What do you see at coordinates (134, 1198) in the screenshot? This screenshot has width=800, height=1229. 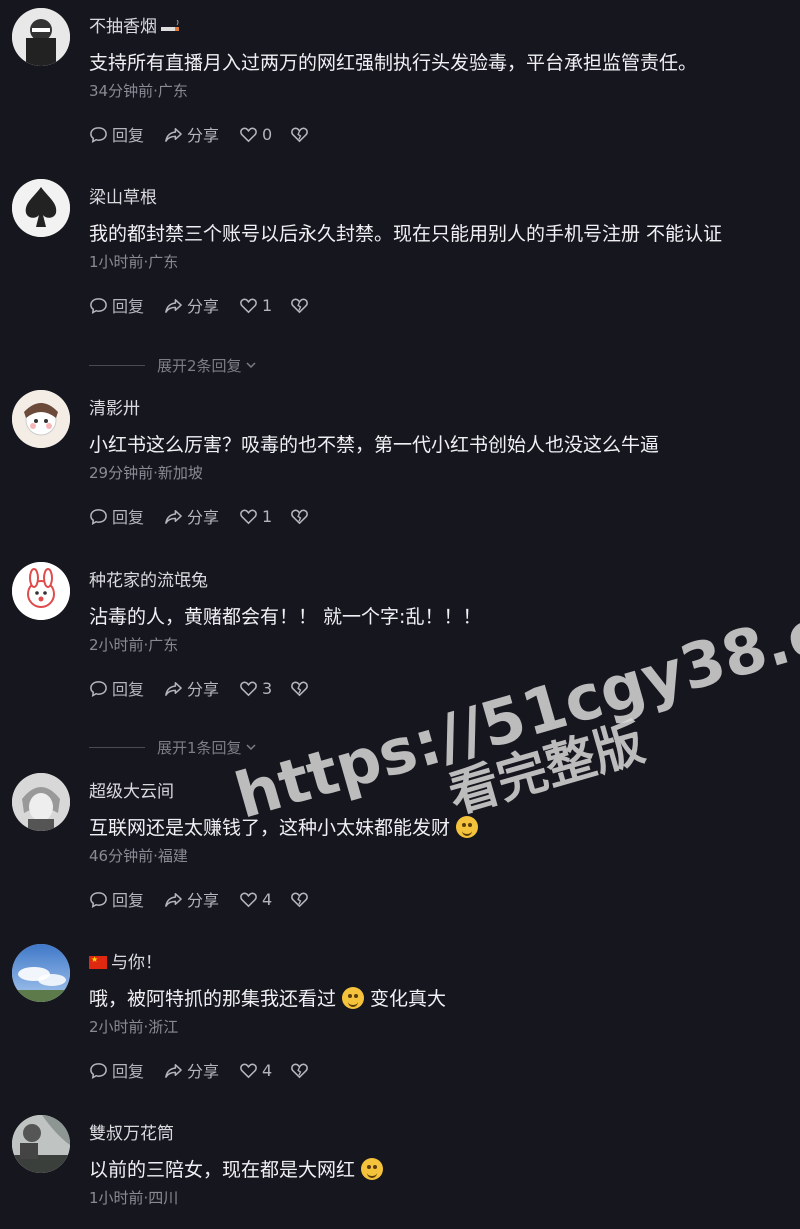 I see `comment-meta: 1小时前·四川` at bounding box center [134, 1198].